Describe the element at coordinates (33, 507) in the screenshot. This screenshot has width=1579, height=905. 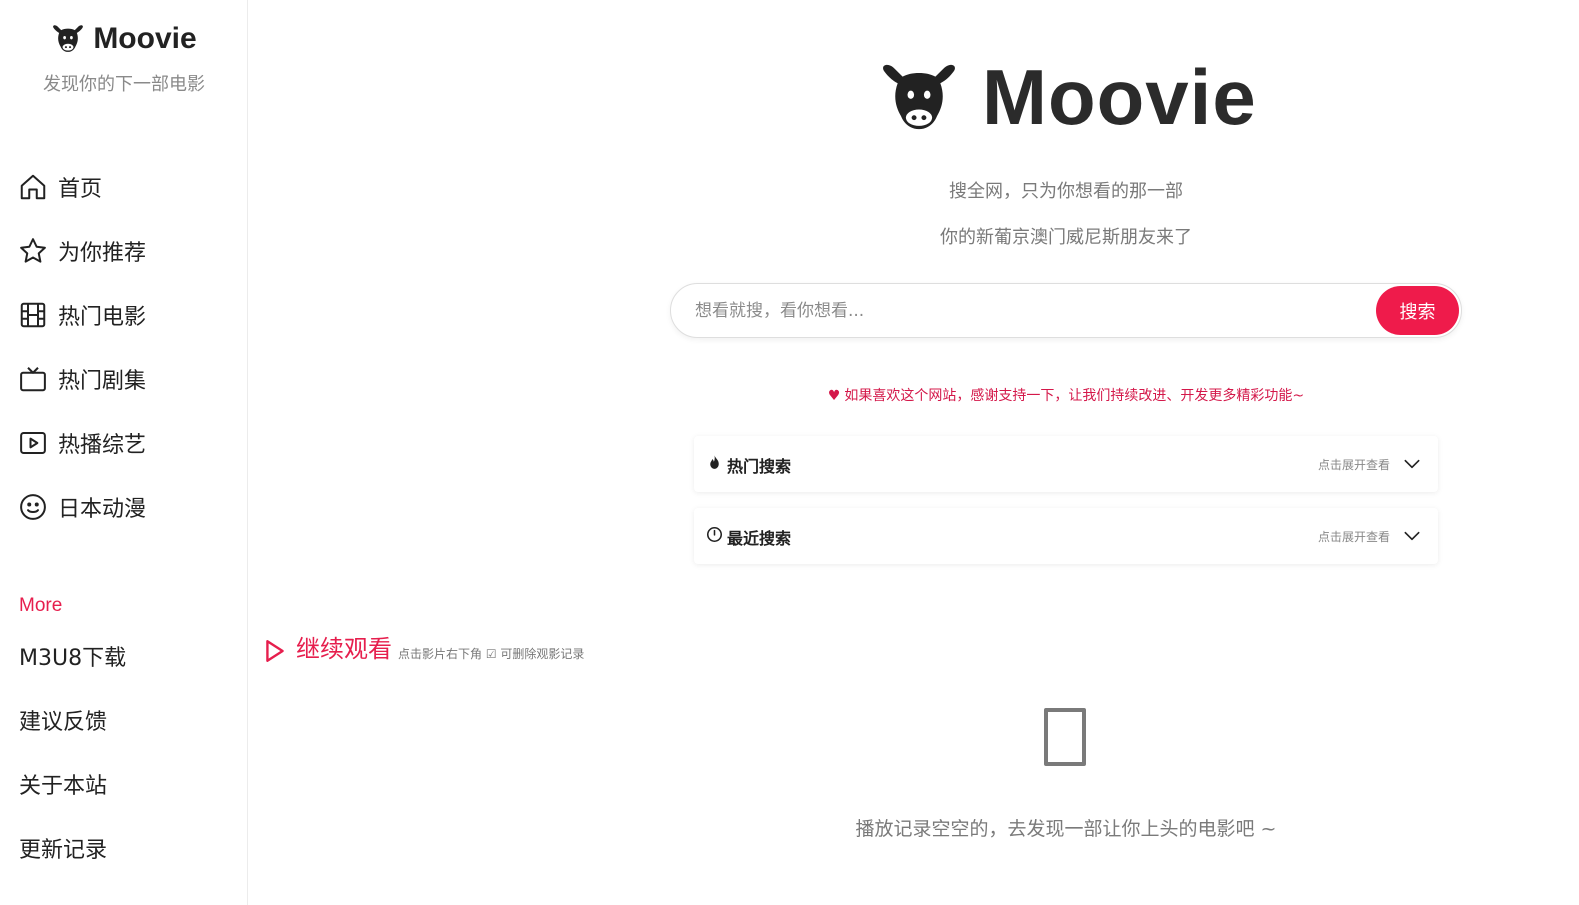
I see `smile-icon` at that location.